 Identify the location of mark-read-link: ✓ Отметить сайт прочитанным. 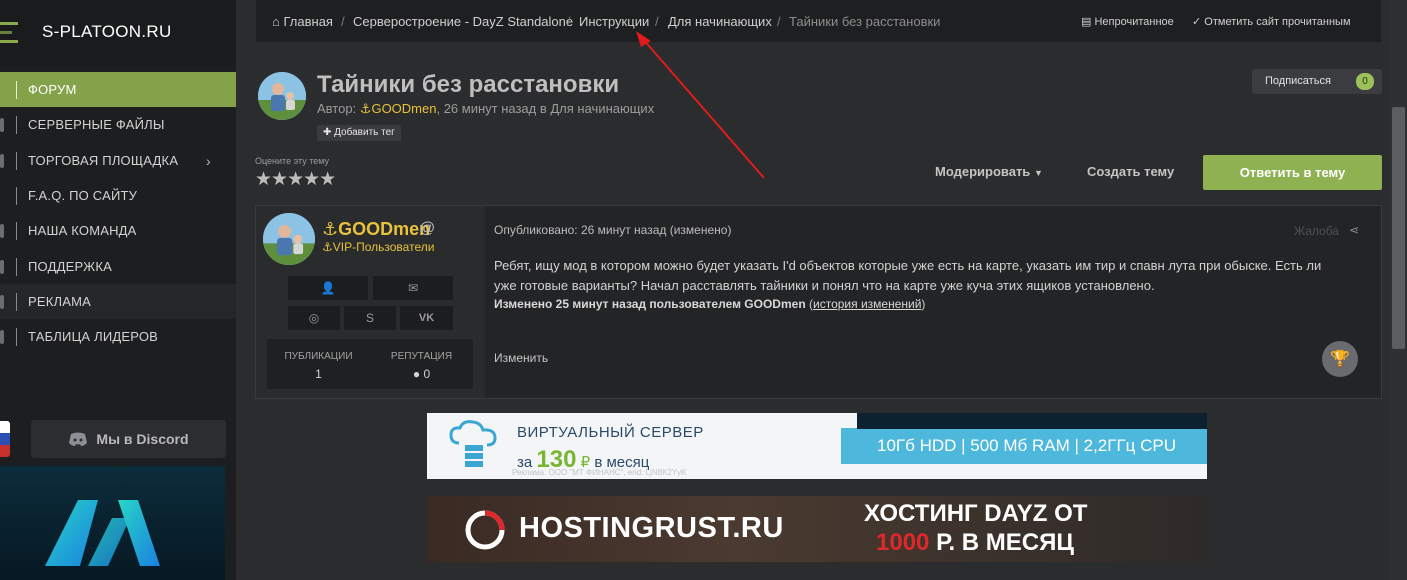
(1271, 21).